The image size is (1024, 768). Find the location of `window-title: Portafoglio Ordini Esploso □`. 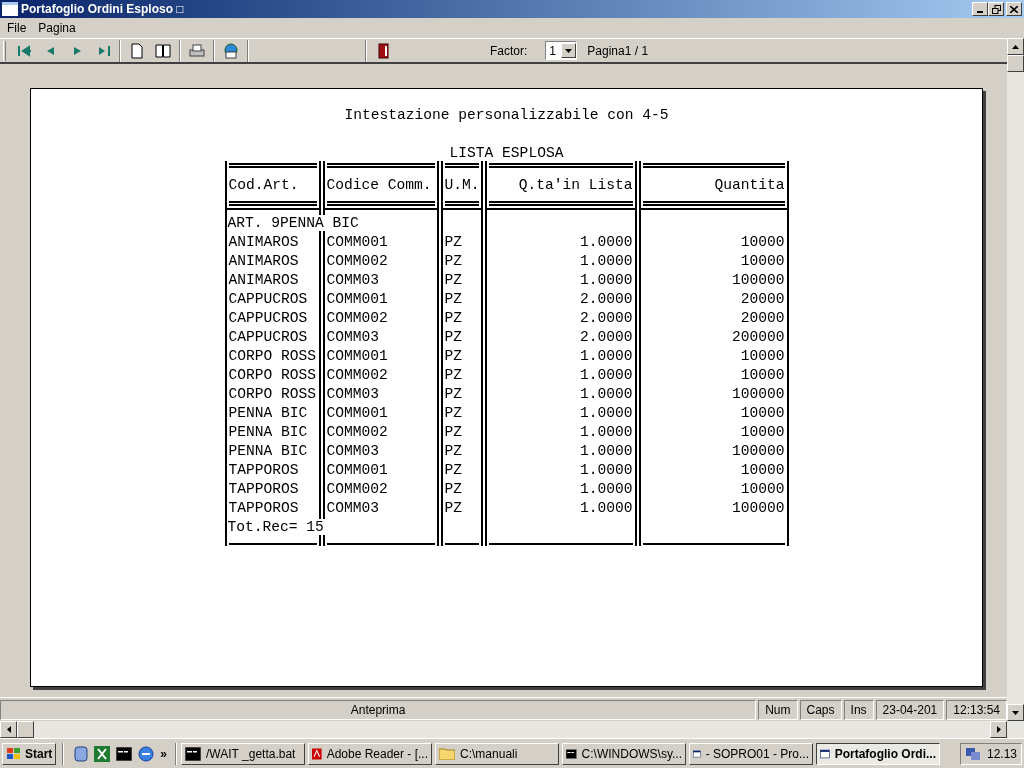

window-title: Portafoglio Ordini Esploso □ is located at coordinates (102, 9).